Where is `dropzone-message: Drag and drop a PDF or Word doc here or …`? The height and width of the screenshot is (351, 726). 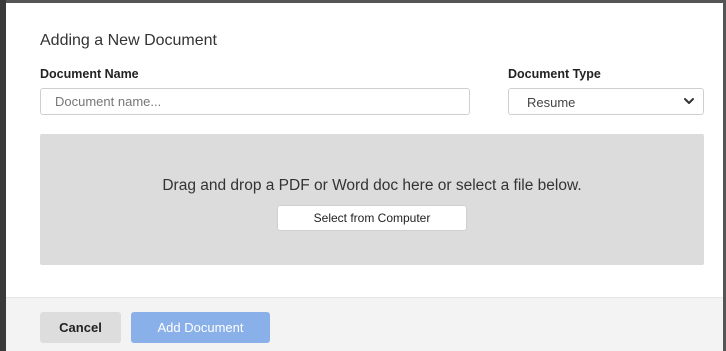
dropzone-message: Drag and drop a PDF or Word doc here or … is located at coordinates (372, 185).